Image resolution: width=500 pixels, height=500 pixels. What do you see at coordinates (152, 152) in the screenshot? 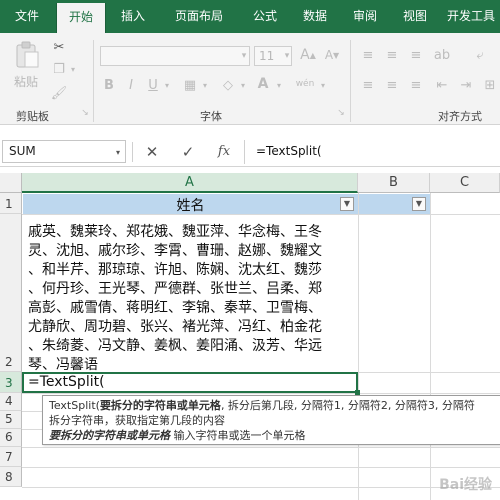
I see `cancel-formula-icon: ✕` at bounding box center [152, 152].